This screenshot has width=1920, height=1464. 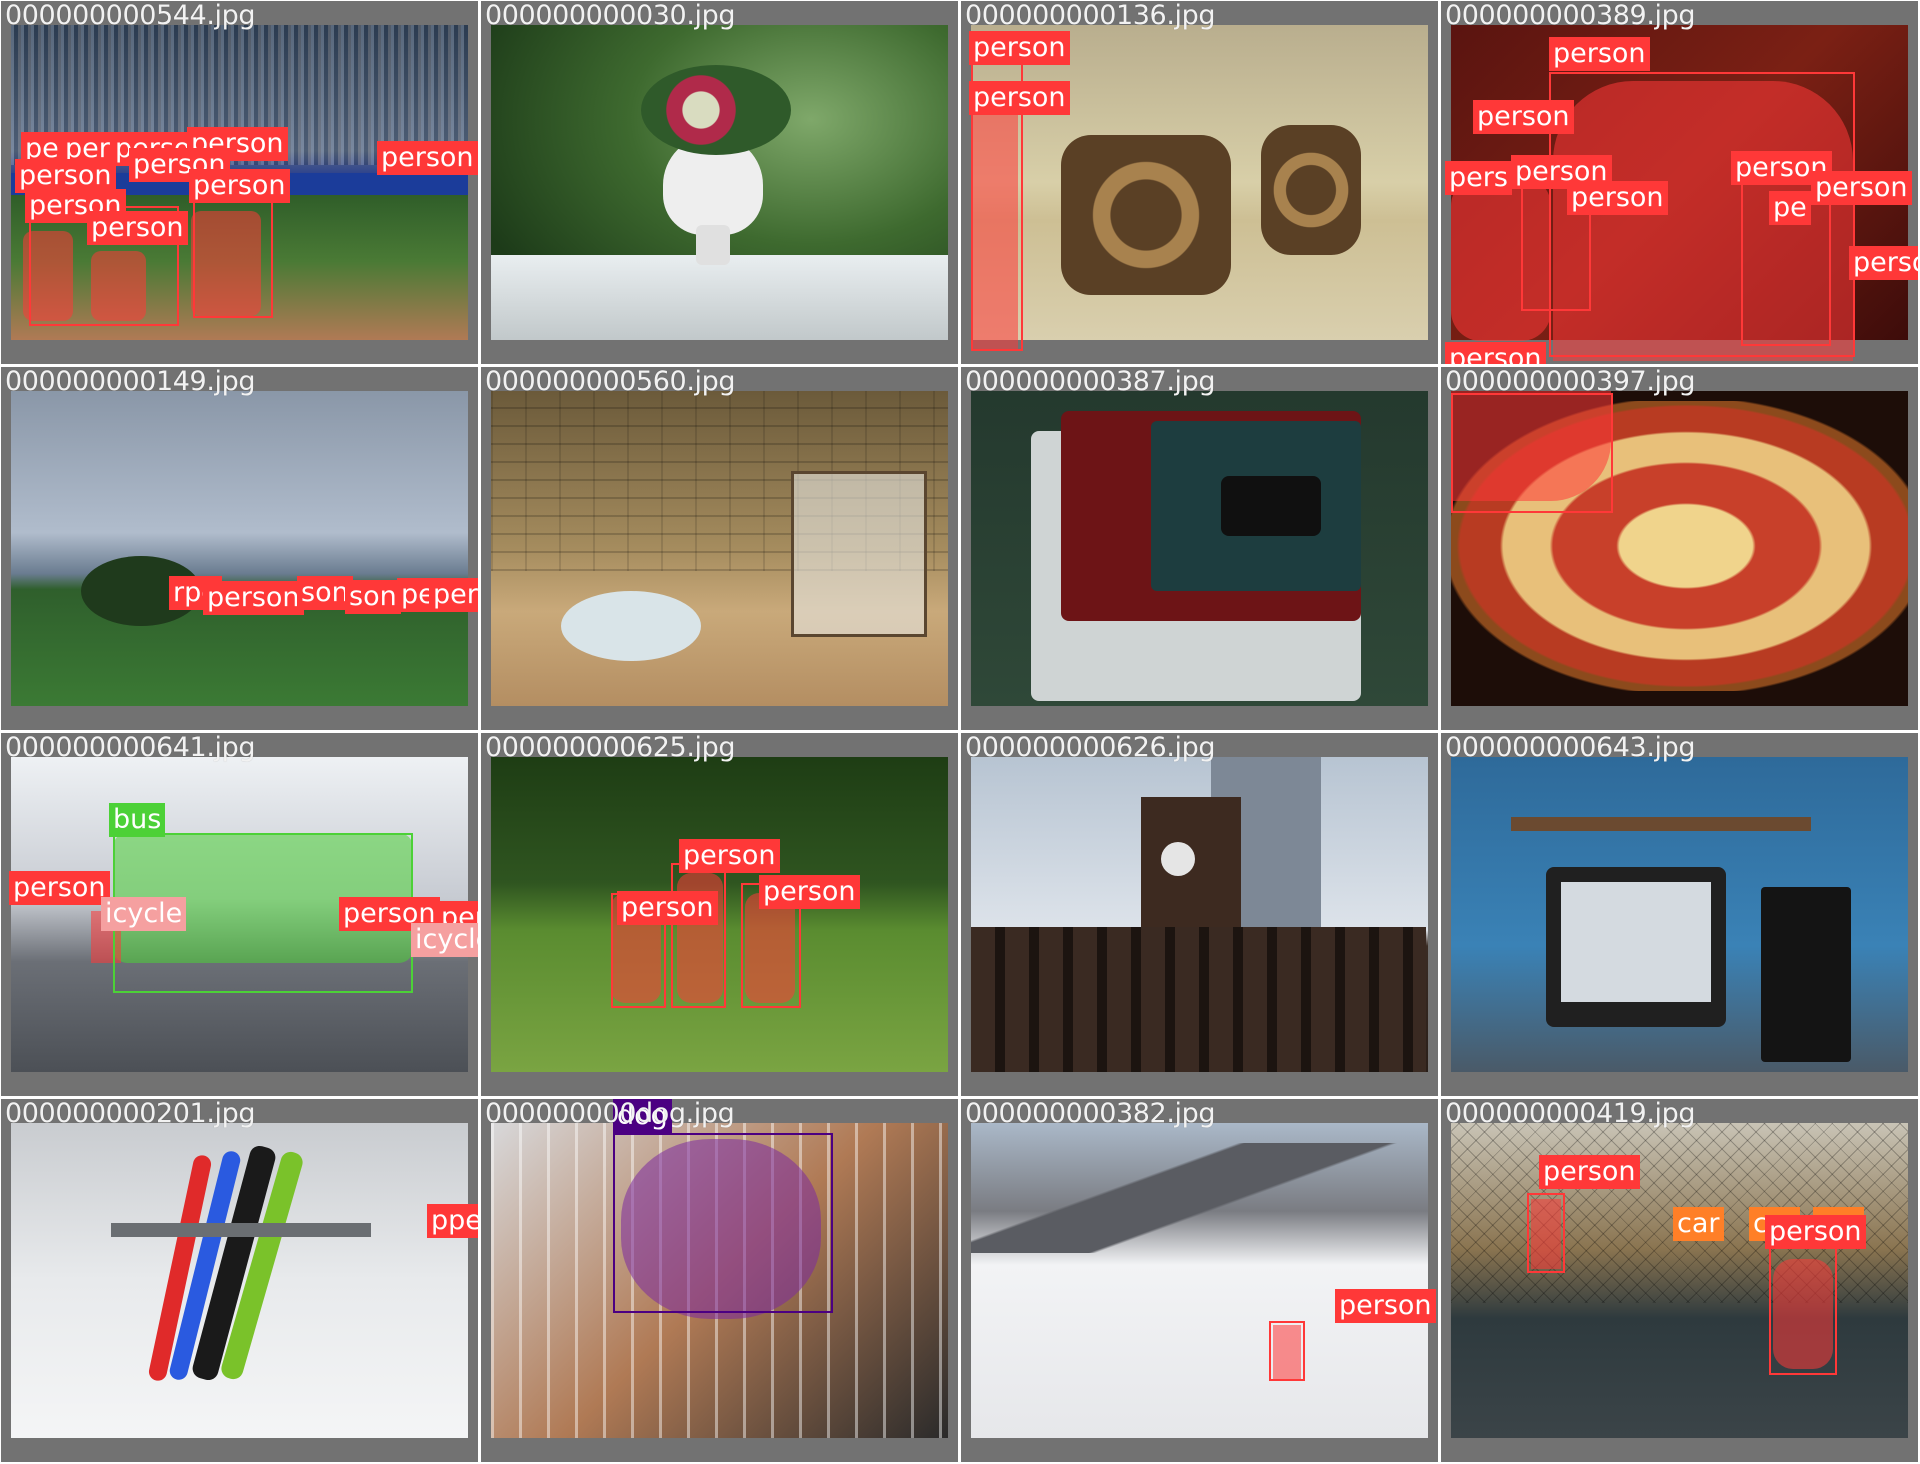 I want to click on railing, so click(x=719, y=297).